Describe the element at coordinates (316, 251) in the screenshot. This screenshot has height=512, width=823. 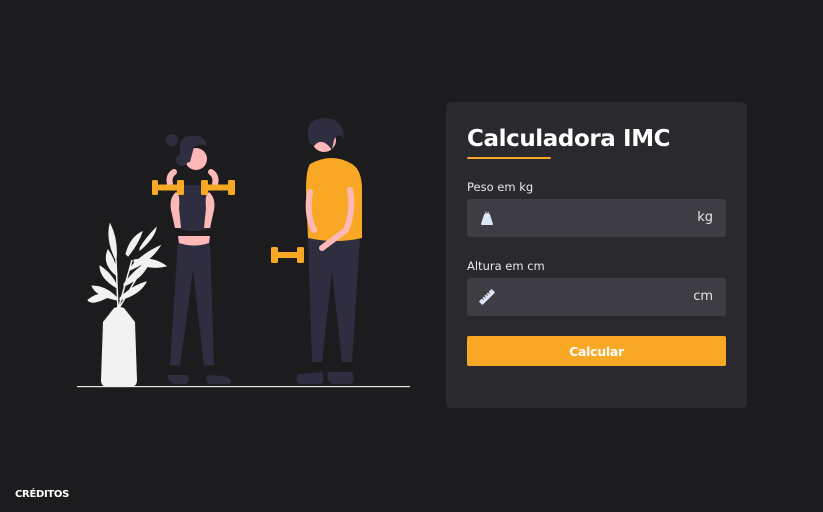
I see `man-figure` at that location.